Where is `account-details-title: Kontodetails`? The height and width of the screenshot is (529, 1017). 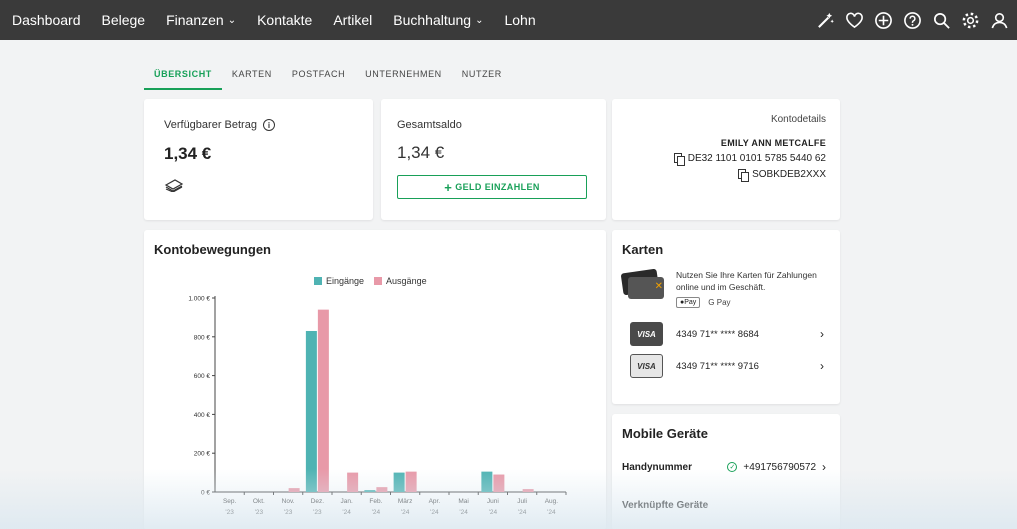
account-details-title: Kontodetails is located at coordinates (798, 119).